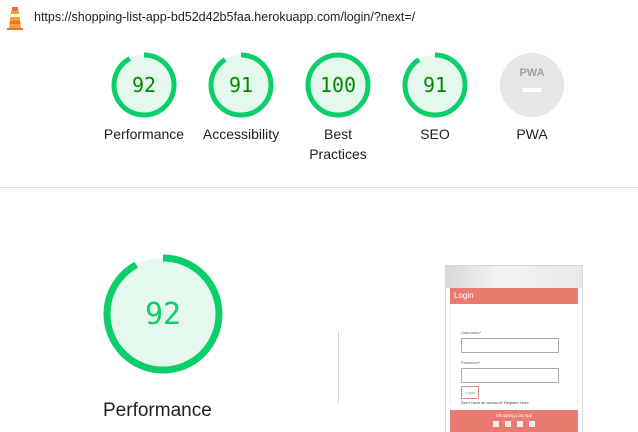 This screenshot has height=432, width=638. Describe the element at coordinates (15, 18) in the screenshot. I see `lighthouse-icon` at that location.